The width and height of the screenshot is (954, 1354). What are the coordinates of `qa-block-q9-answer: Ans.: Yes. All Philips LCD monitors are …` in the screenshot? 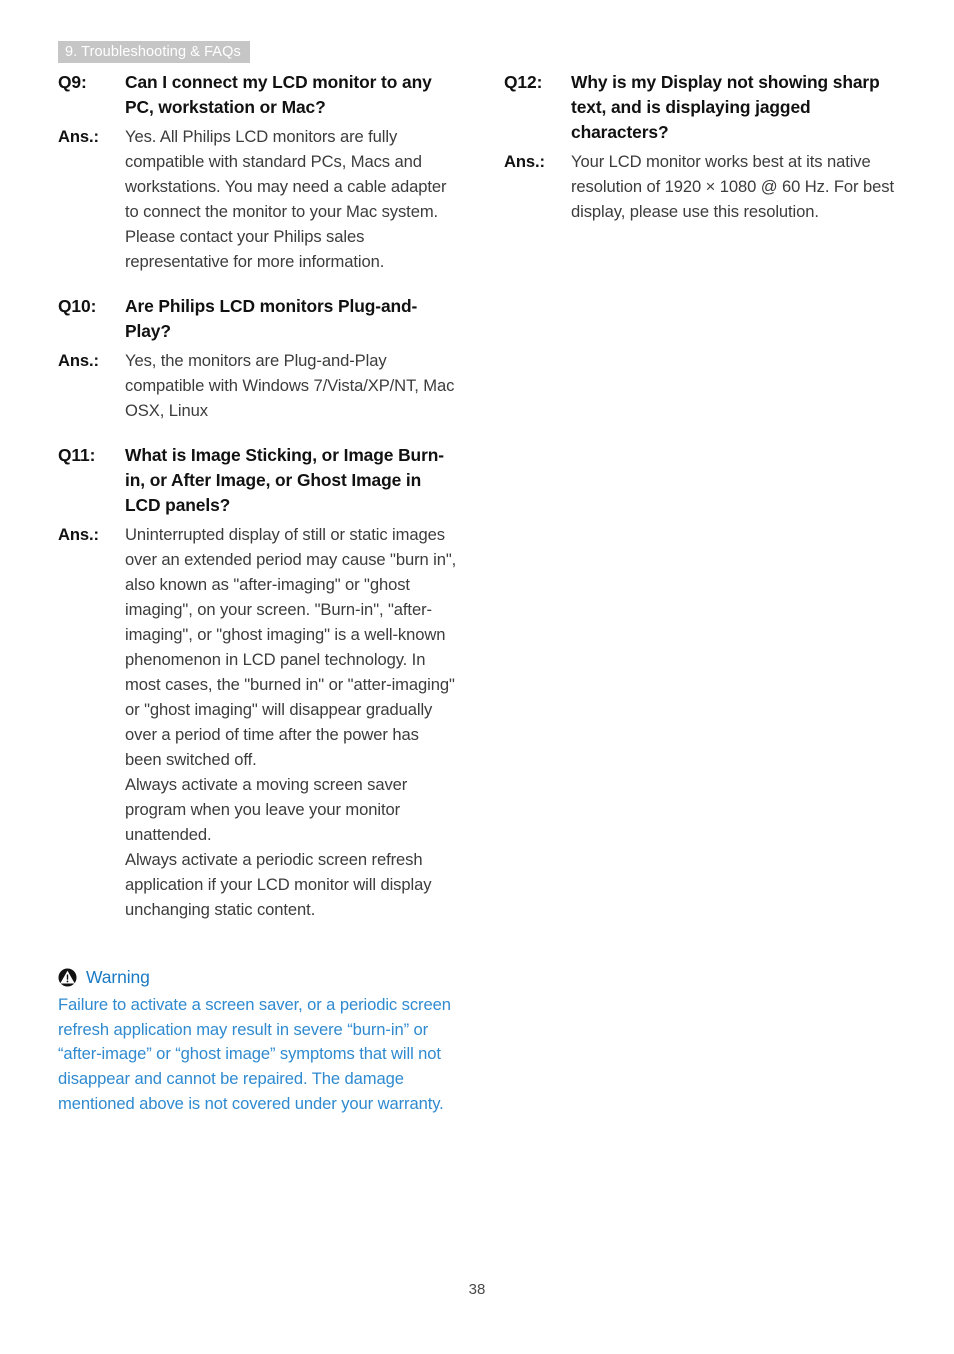 It's located at (258, 199).